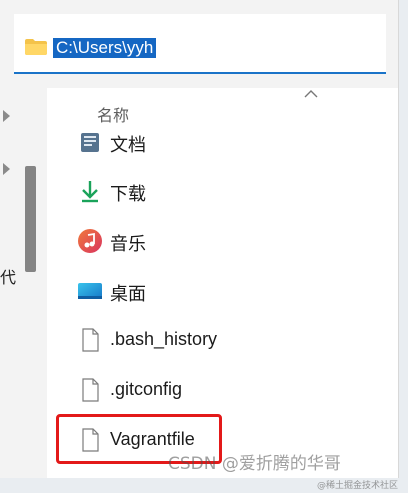 Image resolution: width=408 pixels, height=493 pixels. I want to click on nav-scrollbar-thumb, so click(30, 219).